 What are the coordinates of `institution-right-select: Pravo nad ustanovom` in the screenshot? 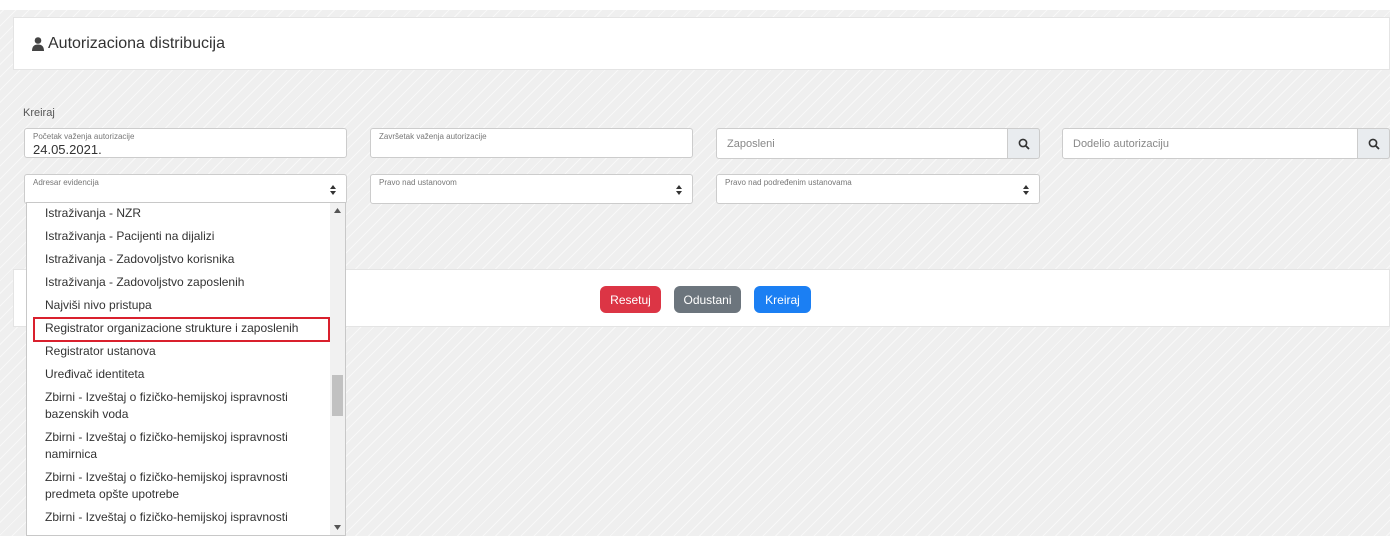 It's located at (531, 189).